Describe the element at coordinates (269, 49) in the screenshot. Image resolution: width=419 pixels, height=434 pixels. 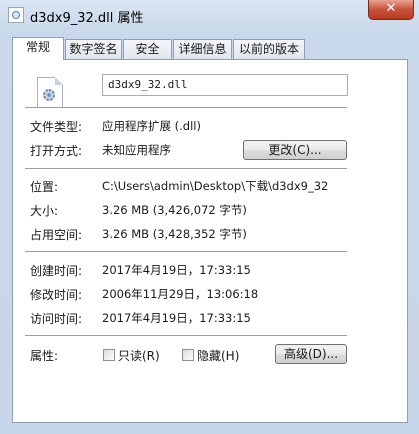
I see `tab-previous-versions: 以前的版本` at that location.